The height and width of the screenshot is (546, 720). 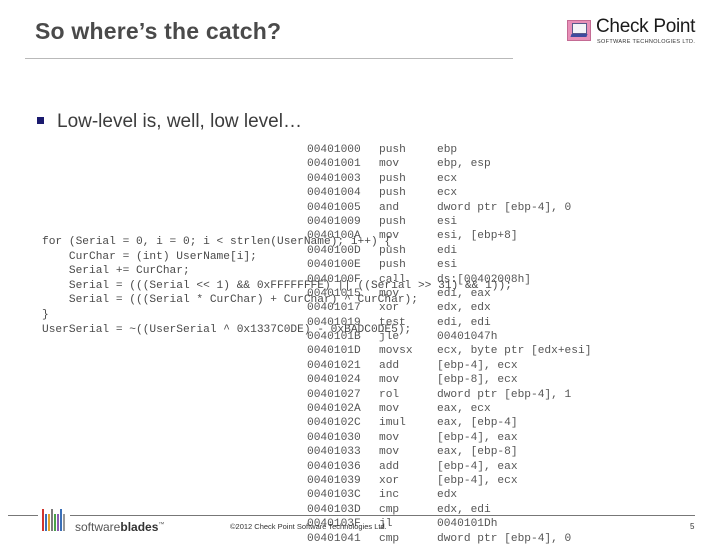 What do you see at coordinates (447, 221) in the screenshot?
I see `assembly-operand: esi` at bounding box center [447, 221].